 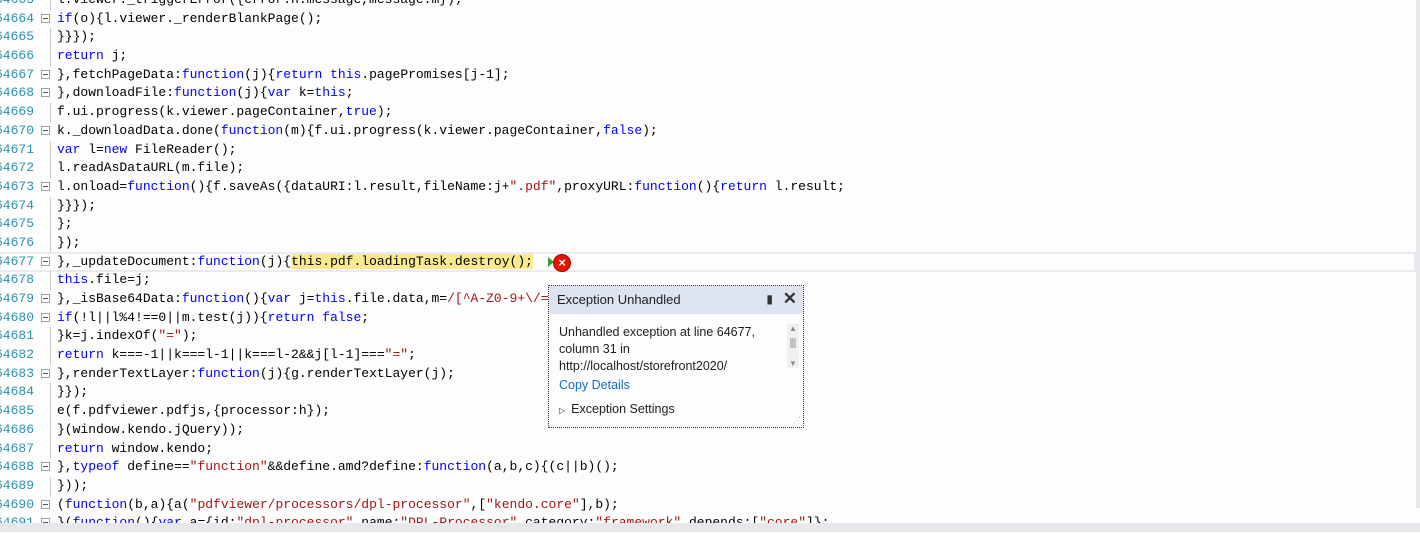 What do you see at coordinates (1418, 254) in the screenshot?
I see `vertical-scrollbar` at bounding box center [1418, 254].